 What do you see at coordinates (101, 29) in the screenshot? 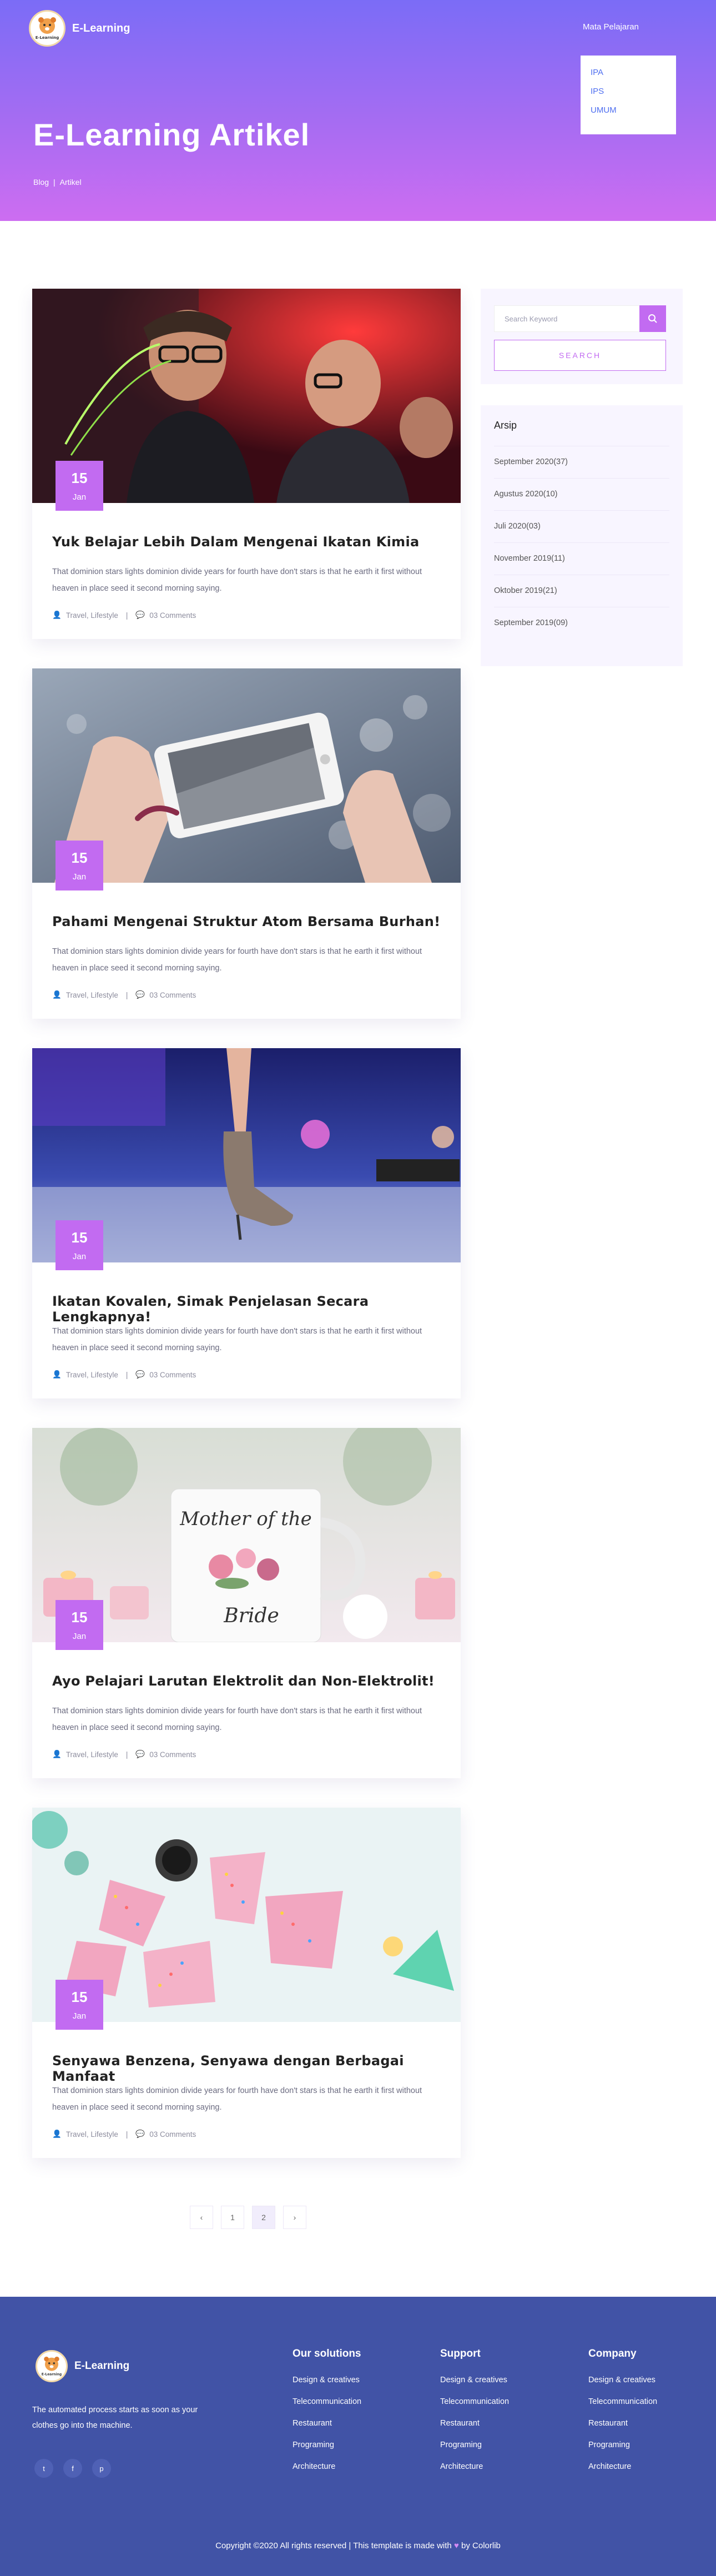
I see `brand-name: E-Learning` at bounding box center [101, 29].